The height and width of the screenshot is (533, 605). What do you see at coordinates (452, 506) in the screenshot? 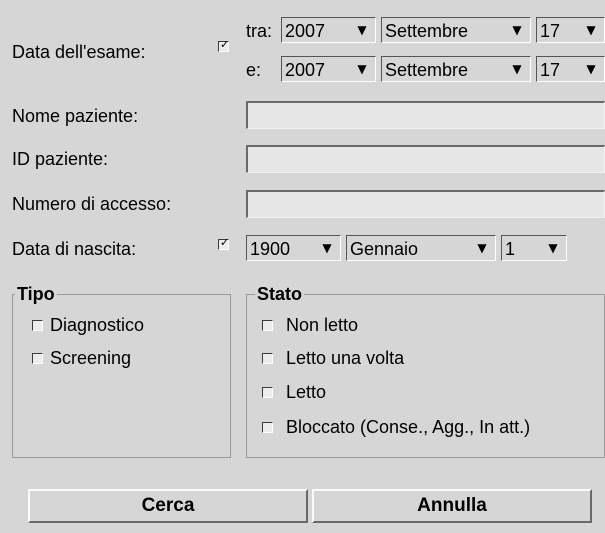
I see `cancel-button: Annulla` at bounding box center [452, 506].